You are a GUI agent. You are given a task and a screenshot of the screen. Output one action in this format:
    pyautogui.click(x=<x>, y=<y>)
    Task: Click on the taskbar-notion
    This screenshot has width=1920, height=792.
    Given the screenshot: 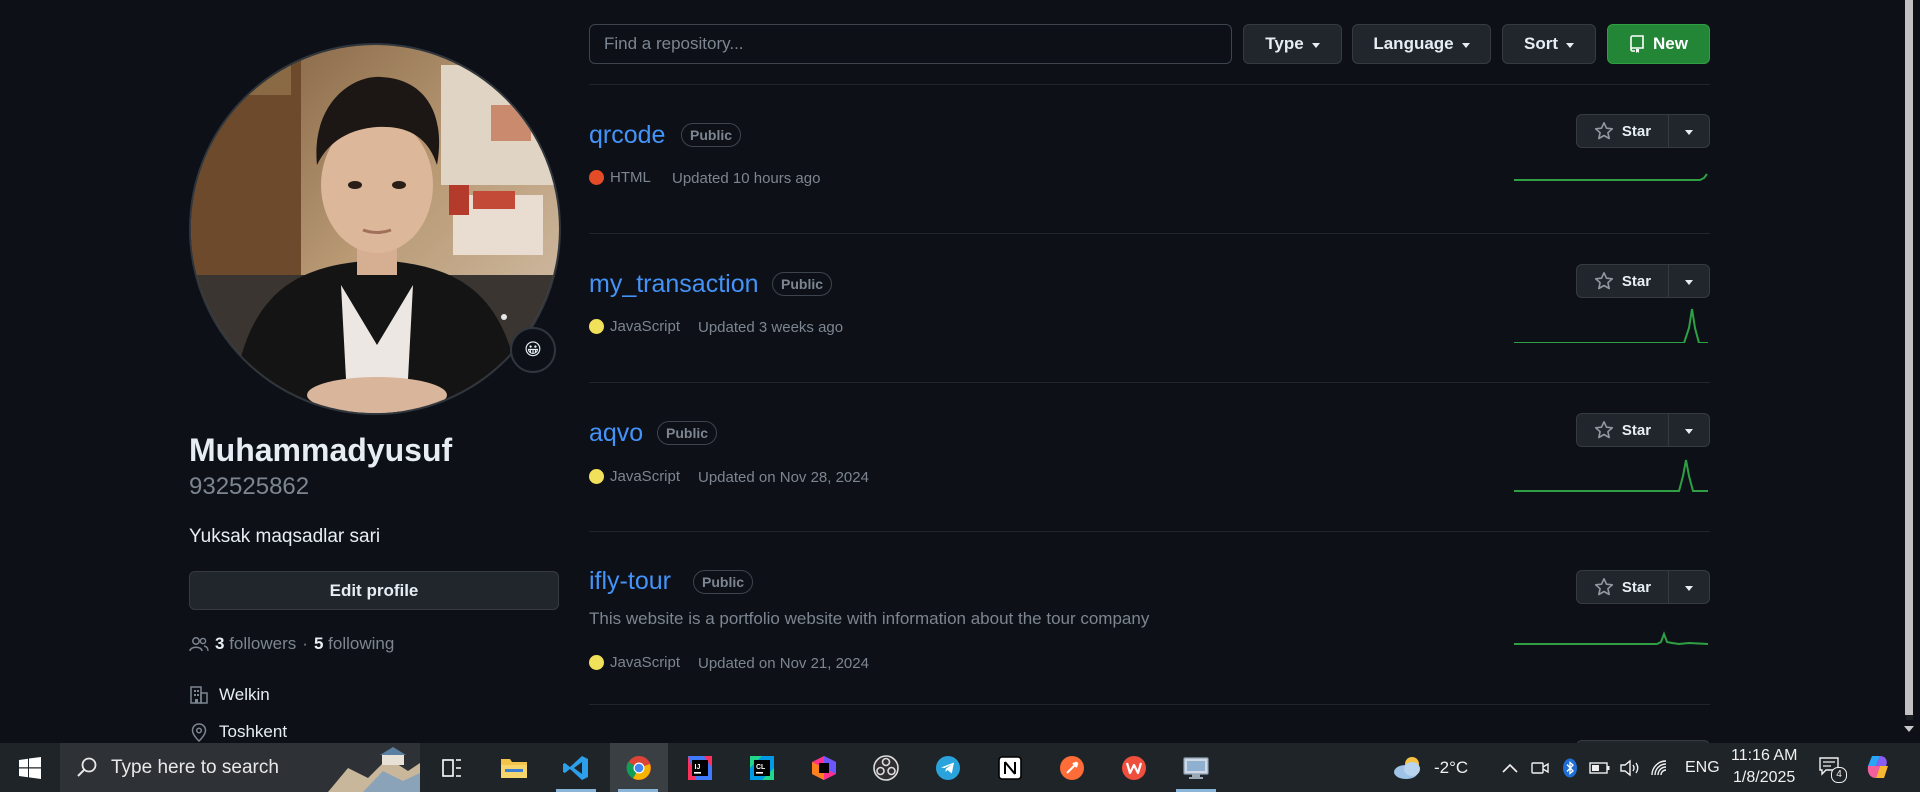 What is the action you would take?
    pyautogui.click(x=1010, y=767)
    